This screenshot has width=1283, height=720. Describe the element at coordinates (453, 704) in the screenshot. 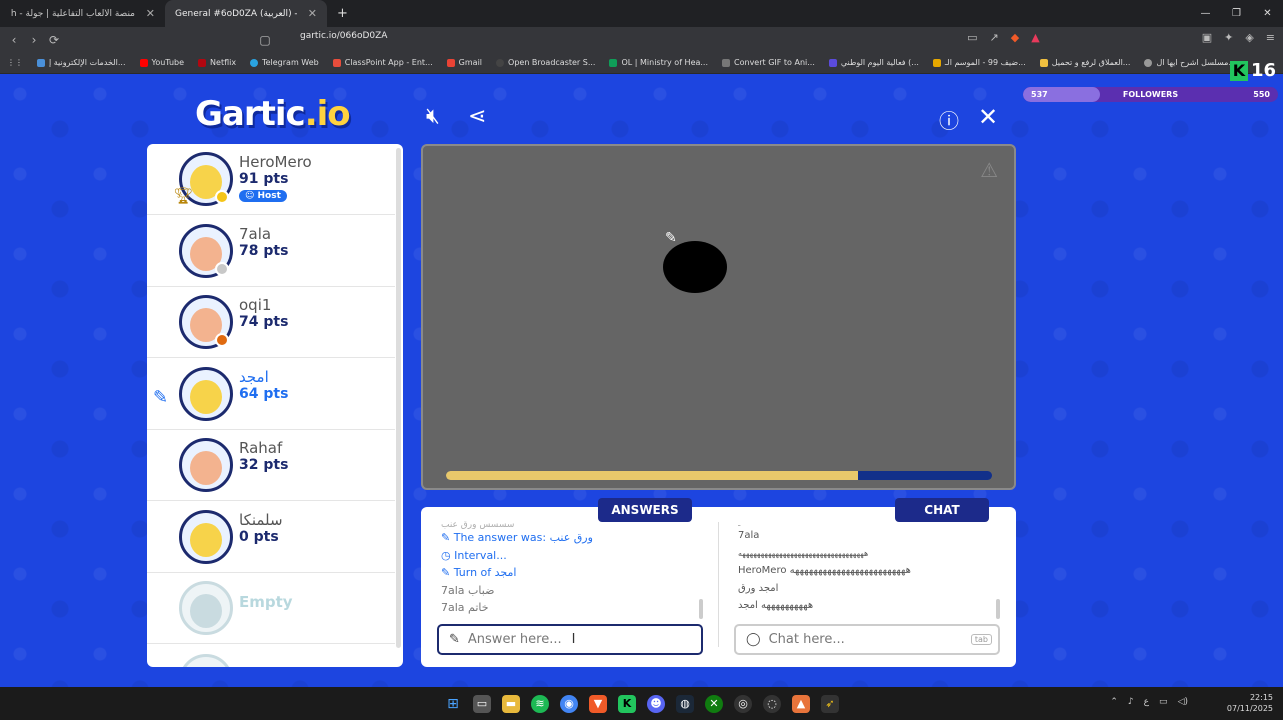

I see `start-icon: ⊞` at that location.